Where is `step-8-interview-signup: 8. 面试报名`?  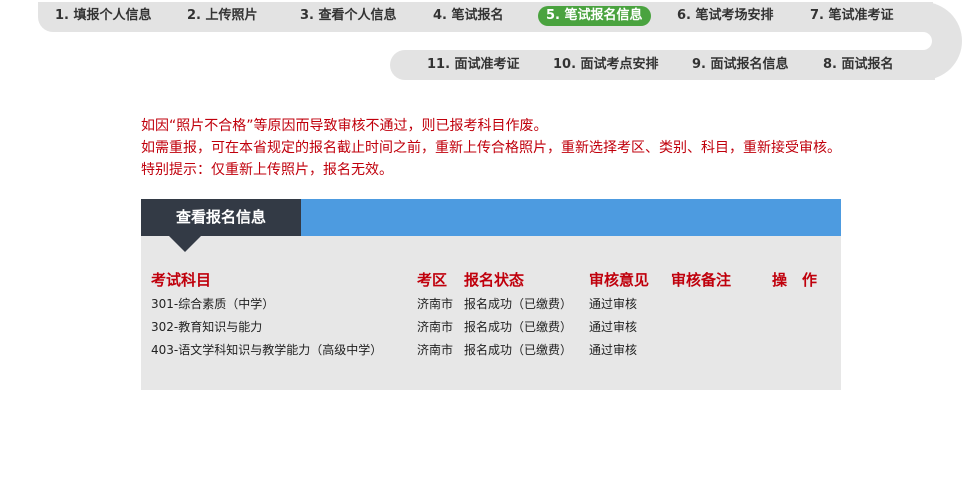
step-8-interview-signup: 8. 面试报名 is located at coordinates (858, 65).